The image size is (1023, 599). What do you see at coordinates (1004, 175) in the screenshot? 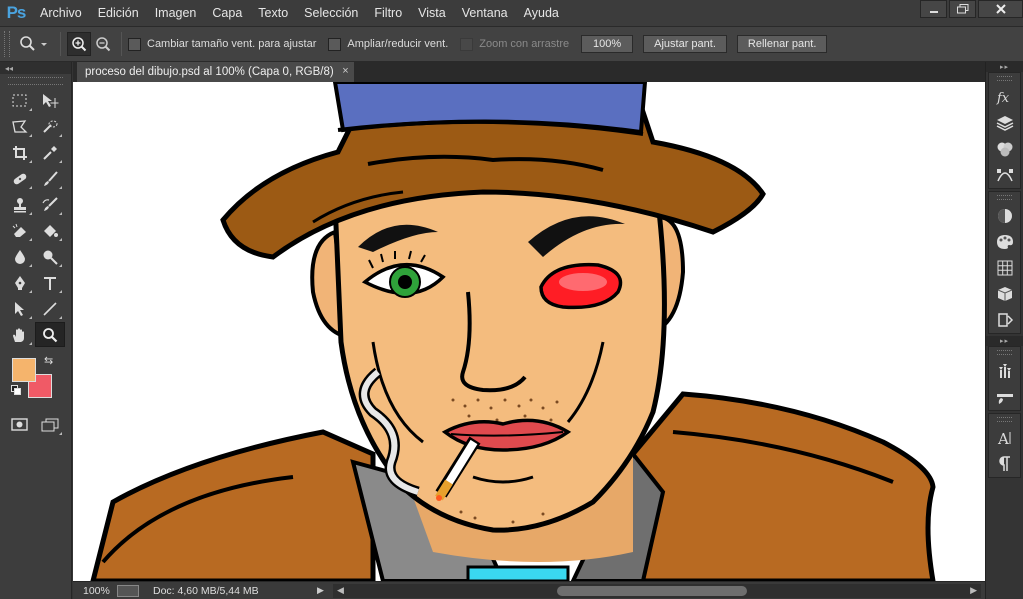
I see `paths-button` at bounding box center [1004, 175].